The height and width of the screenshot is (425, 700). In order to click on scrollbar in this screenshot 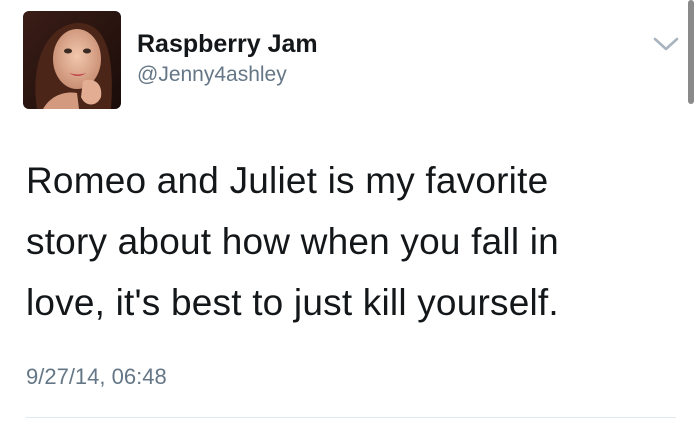, I will do `click(691, 52)`.